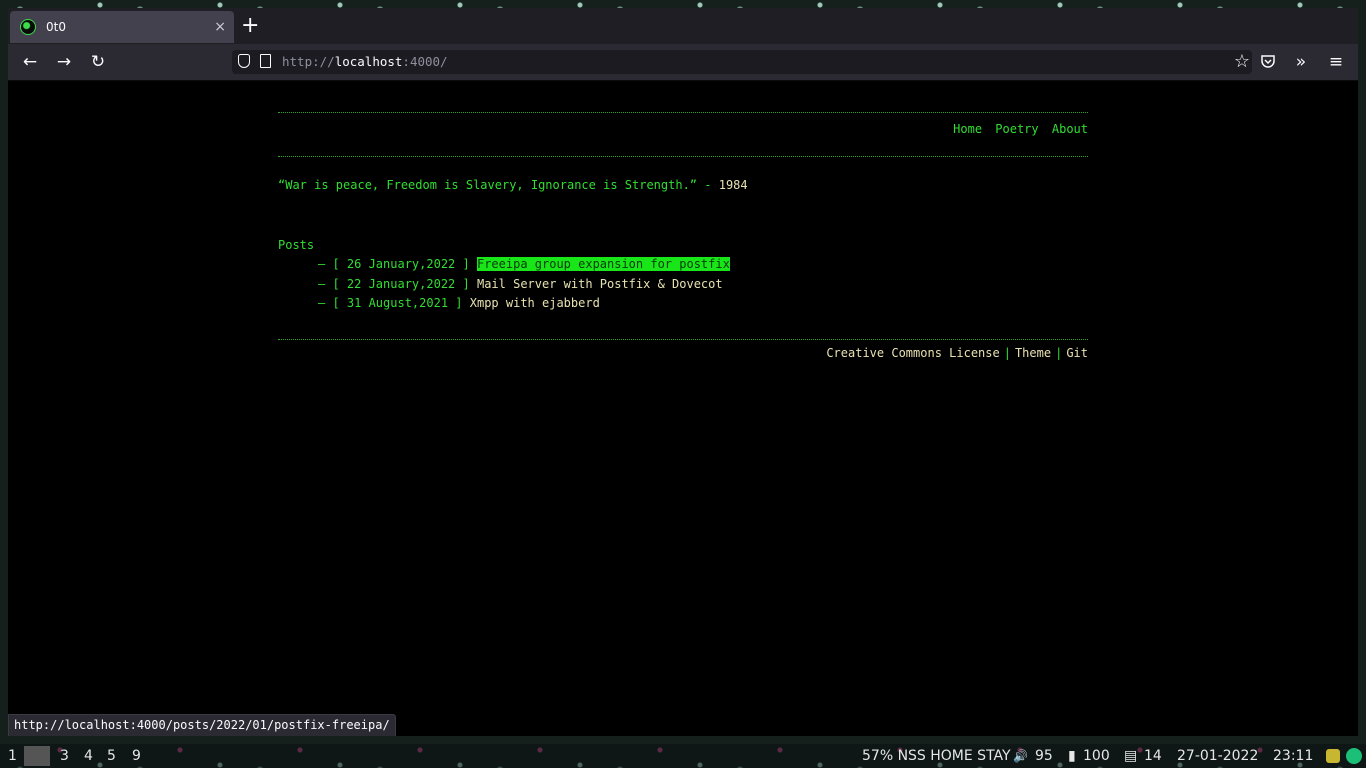 The width and height of the screenshot is (1366, 768). What do you see at coordinates (64, 756) in the screenshot?
I see `workspace-3: 3` at bounding box center [64, 756].